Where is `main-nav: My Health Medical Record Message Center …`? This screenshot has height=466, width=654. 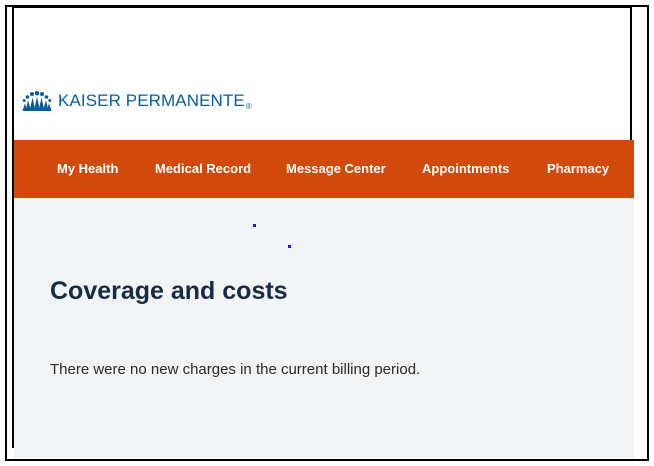
main-nav: My Health Medical Record Message Center … is located at coordinates (324, 169).